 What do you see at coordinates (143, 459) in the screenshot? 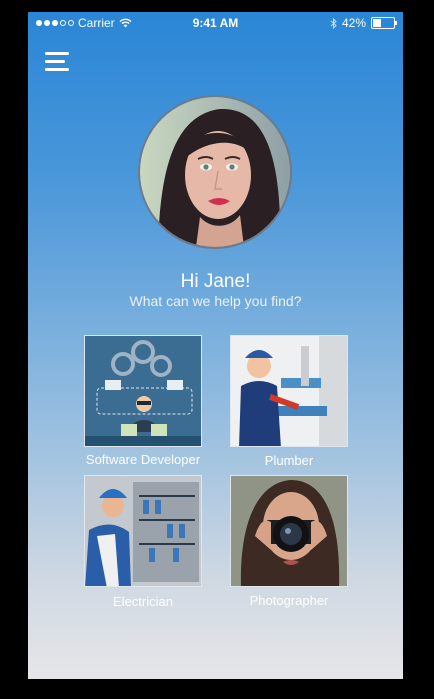
I see `category-label-software-developer: Software Developer` at bounding box center [143, 459].